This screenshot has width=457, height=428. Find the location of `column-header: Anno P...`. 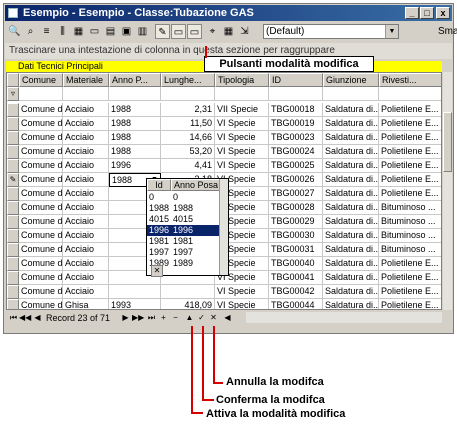

column-header: Anno P... is located at coordinates (135, 80).